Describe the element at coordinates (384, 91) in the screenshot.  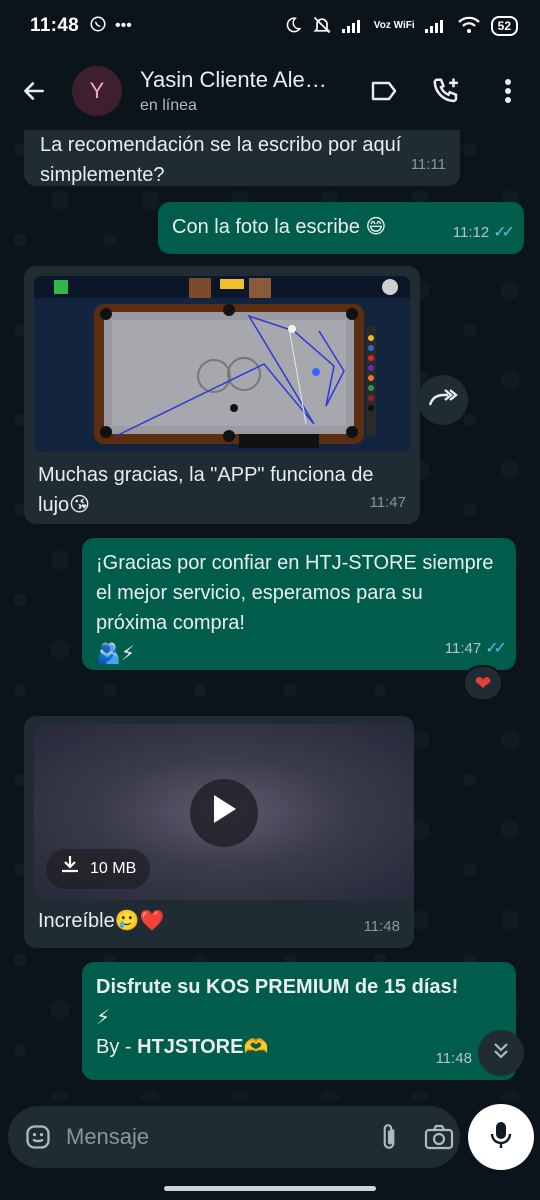
I see `label-icon` at that location.